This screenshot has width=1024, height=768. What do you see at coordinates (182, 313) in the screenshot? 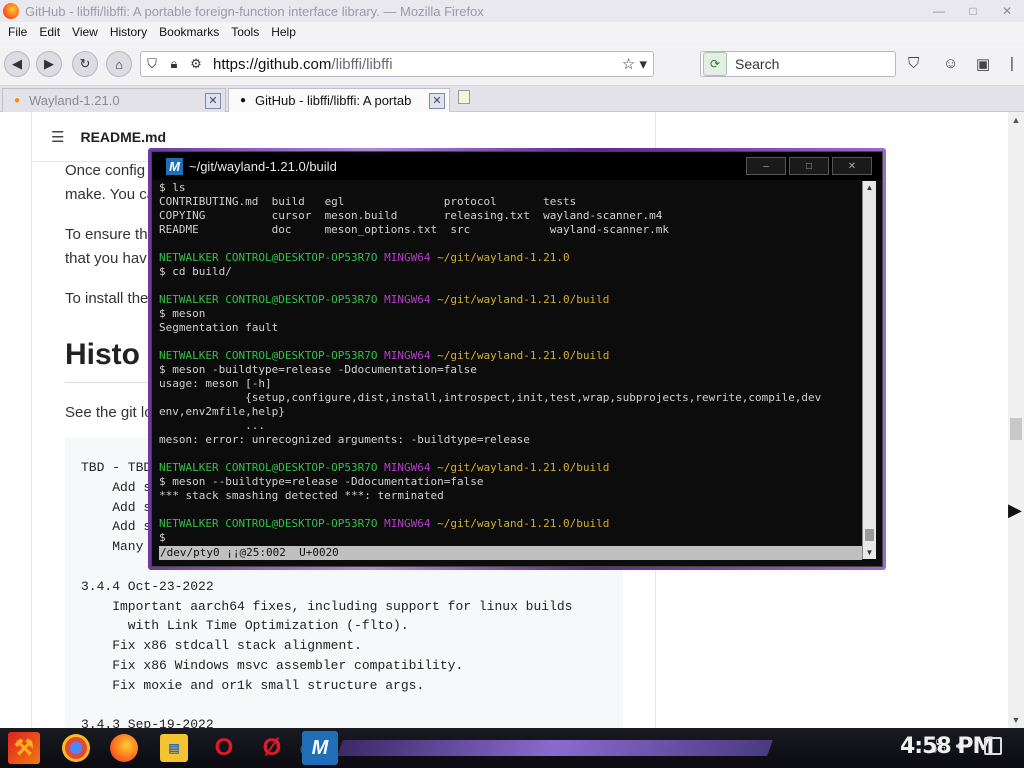
I see `command-line: $ meson` at bounding box center [182, 313].